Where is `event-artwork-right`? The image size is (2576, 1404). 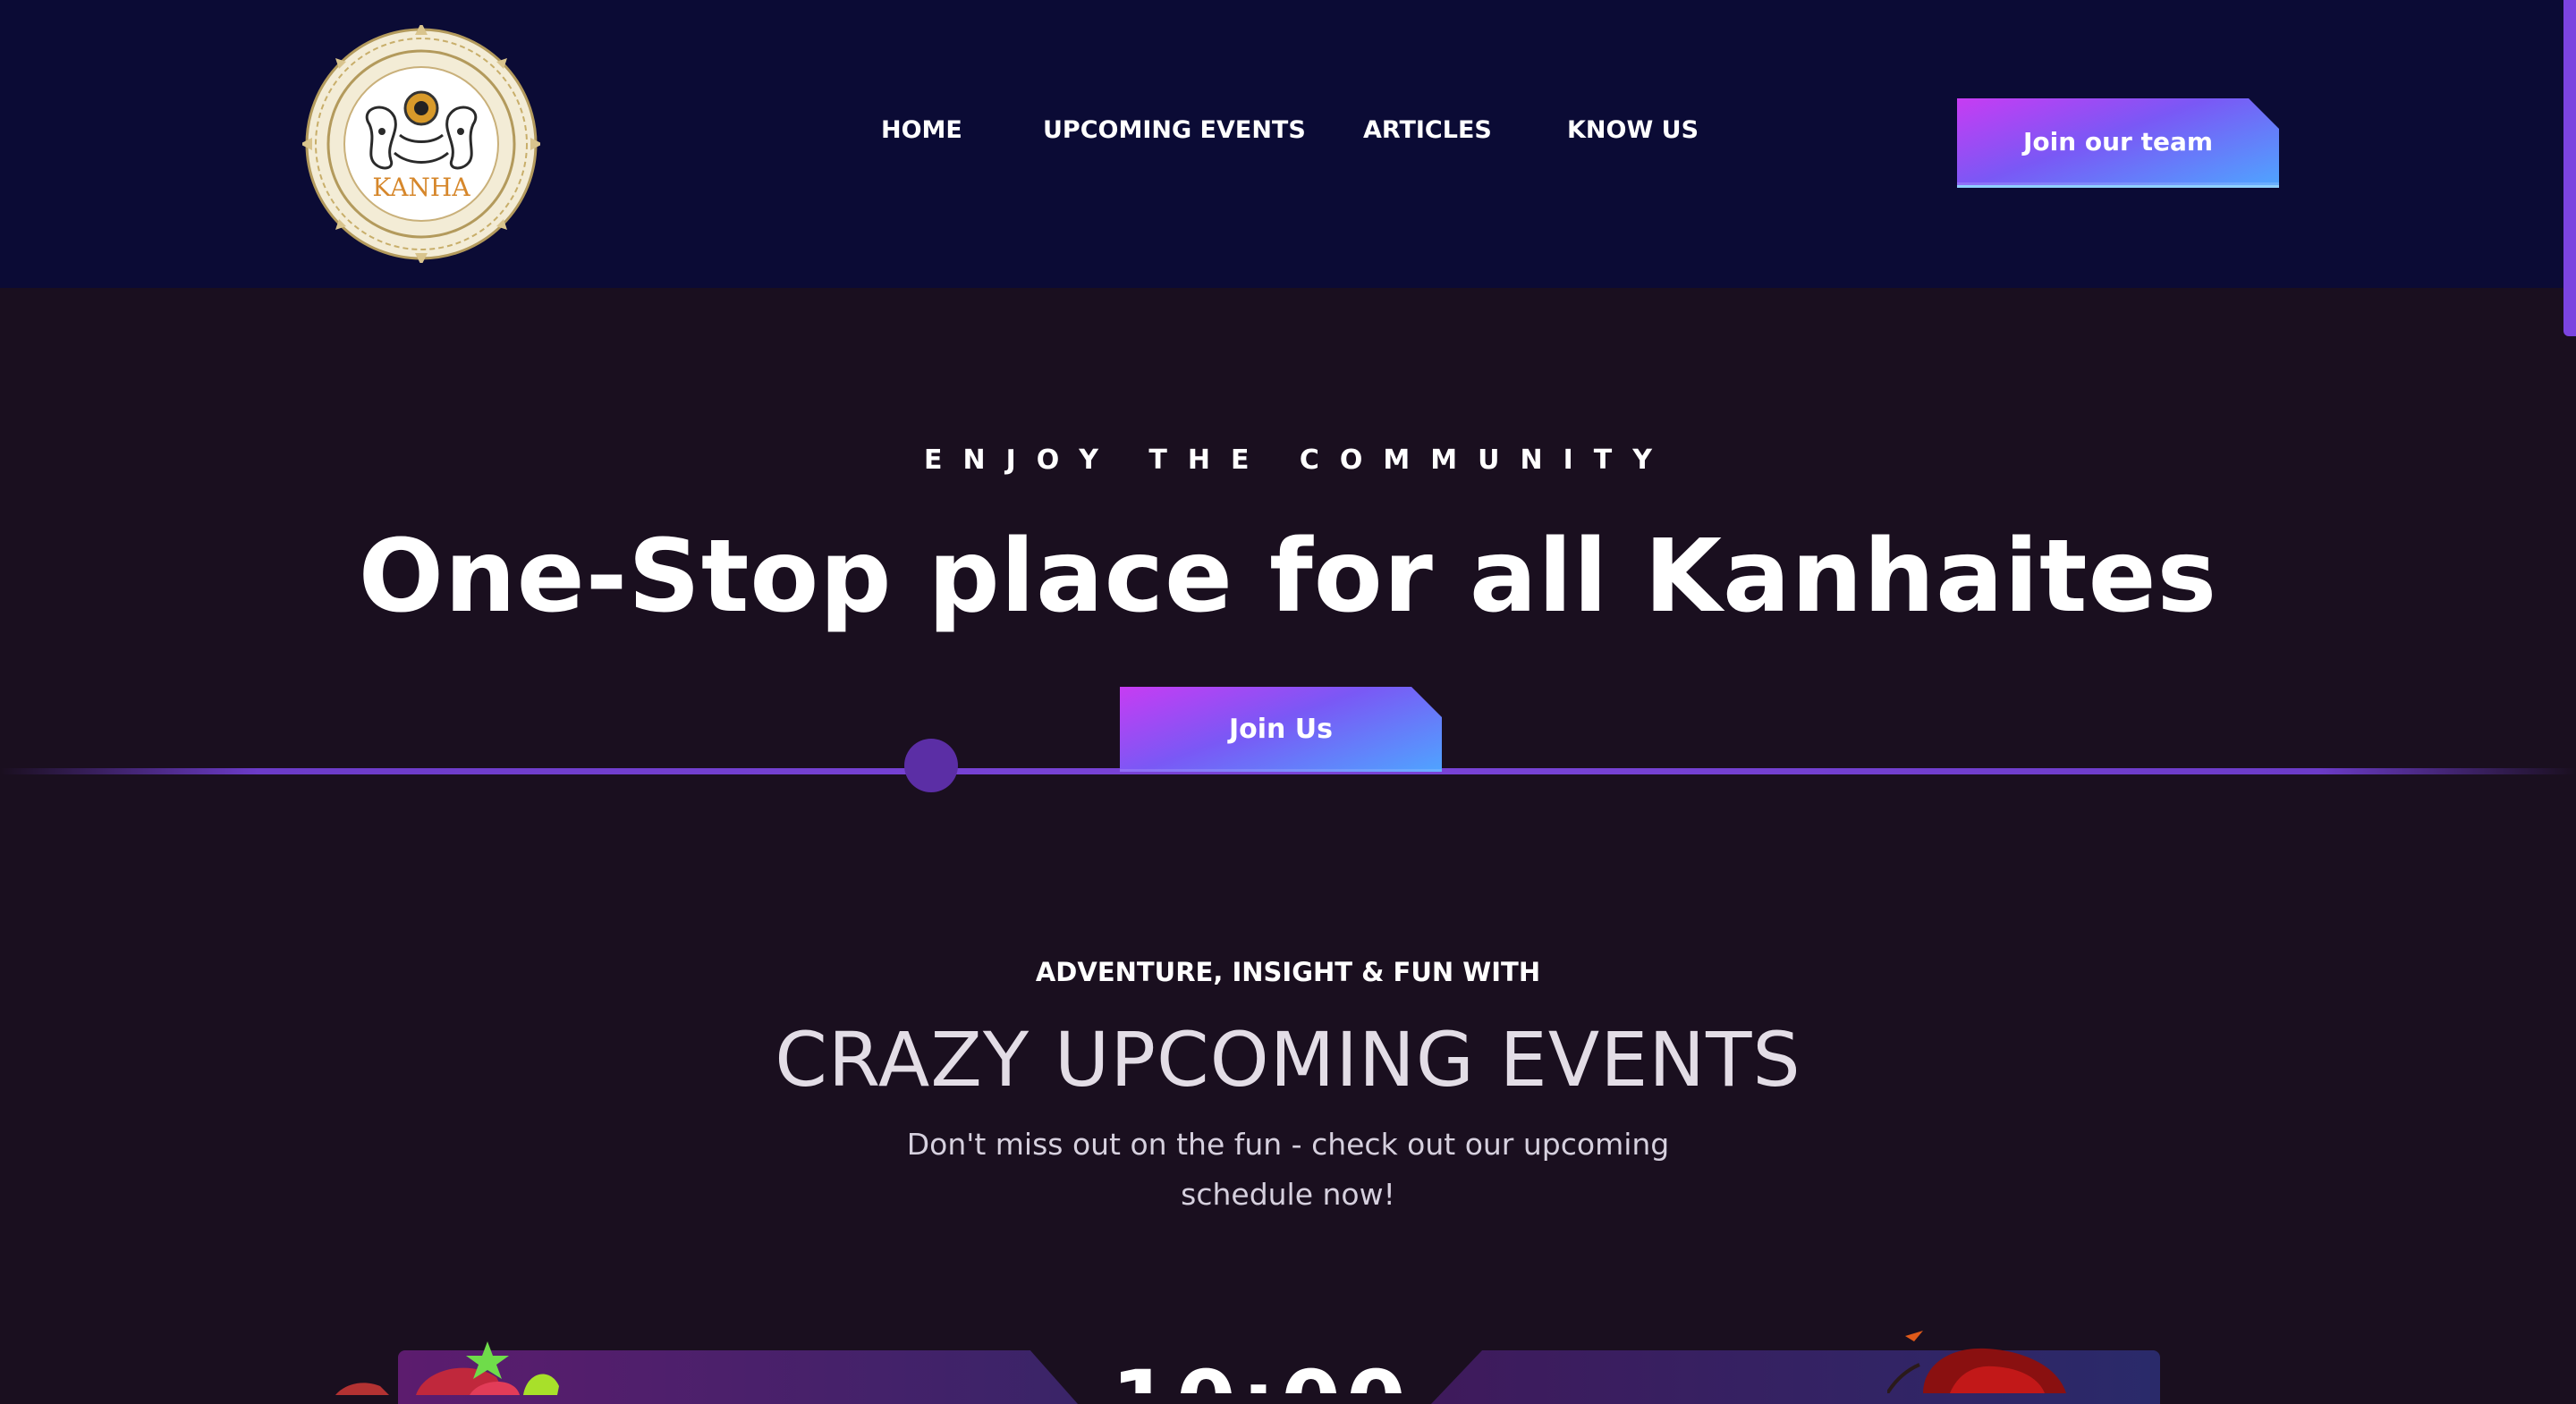 event-artwork-right is located at coordinates (1976, 1362).